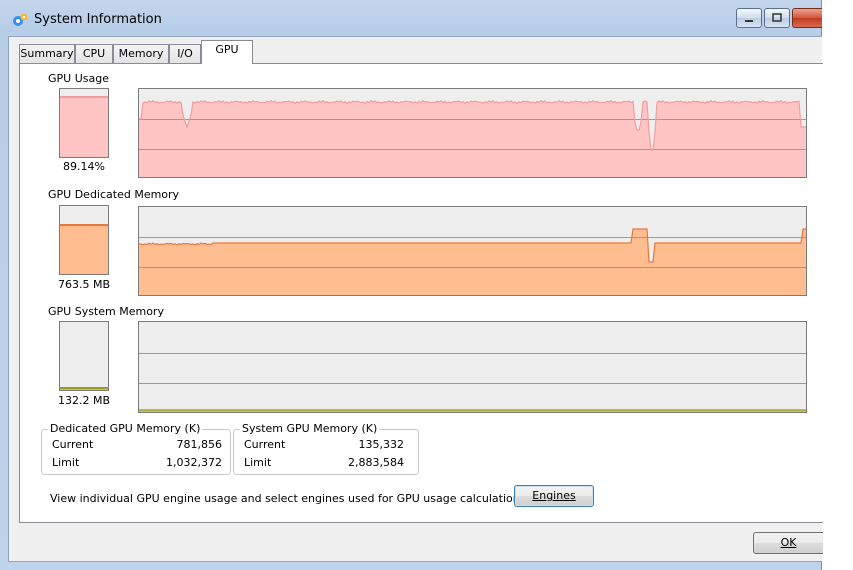 The image size is (853, 570). Describe the element at coordinates (84, 284) in the screenshot. I see `gpu-dedicated-memory-value: 763.5 MB` at that location.